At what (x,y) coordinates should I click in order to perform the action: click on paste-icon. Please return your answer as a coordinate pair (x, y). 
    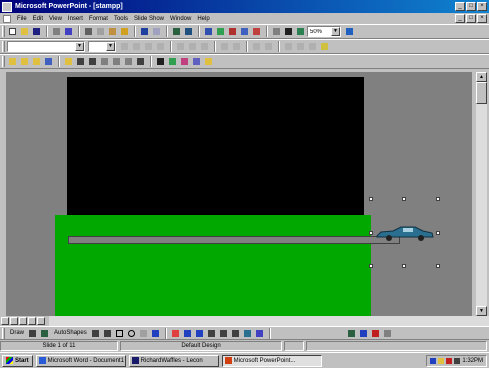
    Looking at the image, I should click on (112, 31).